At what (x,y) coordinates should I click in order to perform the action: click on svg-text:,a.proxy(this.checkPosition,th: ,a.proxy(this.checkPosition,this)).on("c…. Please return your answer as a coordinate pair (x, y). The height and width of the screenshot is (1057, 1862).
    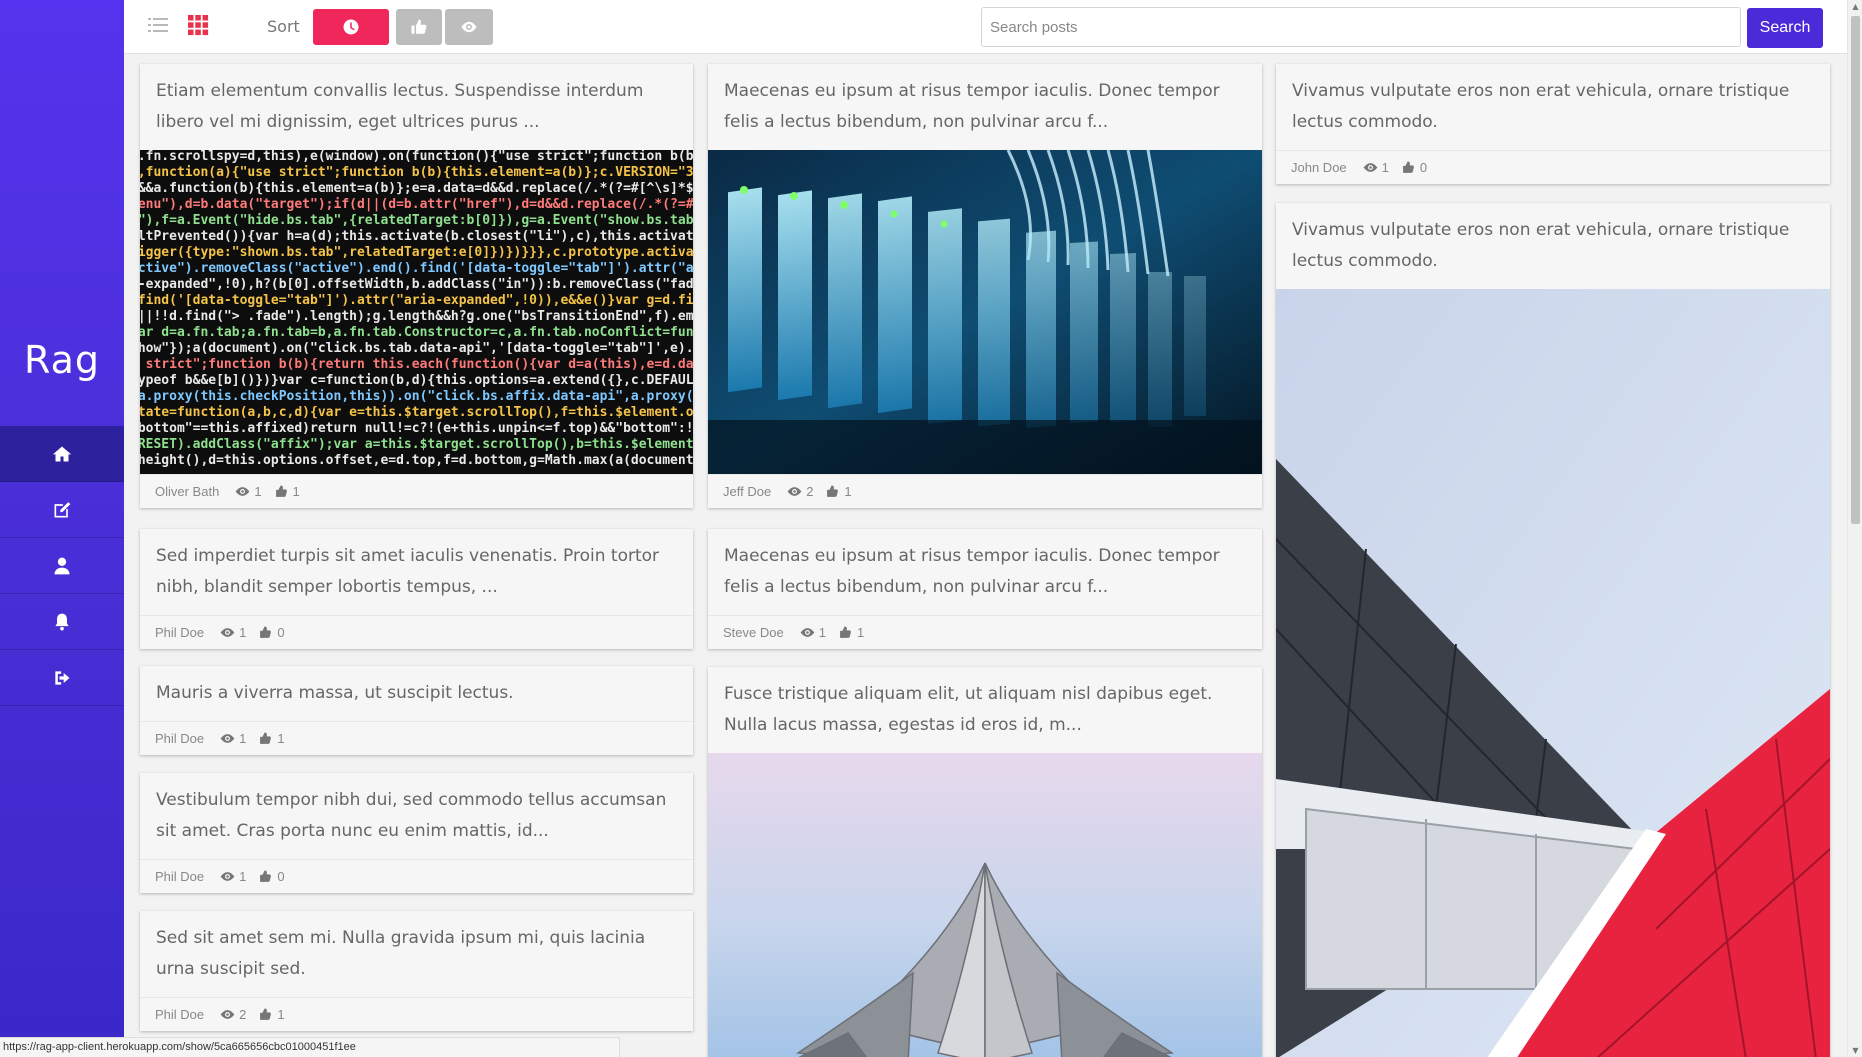
    Looking at the image, I should click on (416, 396).